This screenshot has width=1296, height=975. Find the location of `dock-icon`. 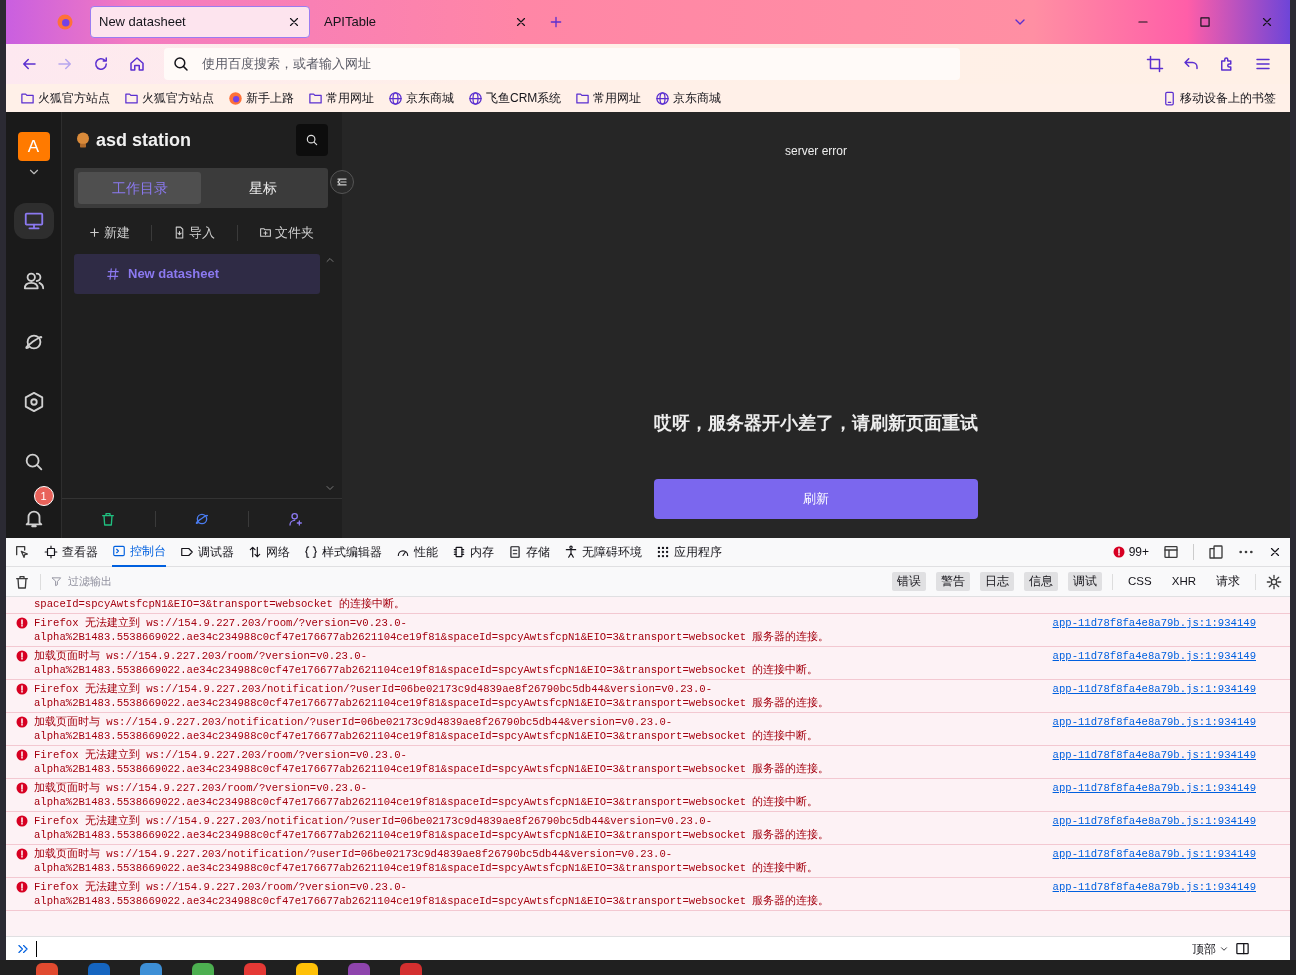

dock-icon is located at coordinates (1216, 552).